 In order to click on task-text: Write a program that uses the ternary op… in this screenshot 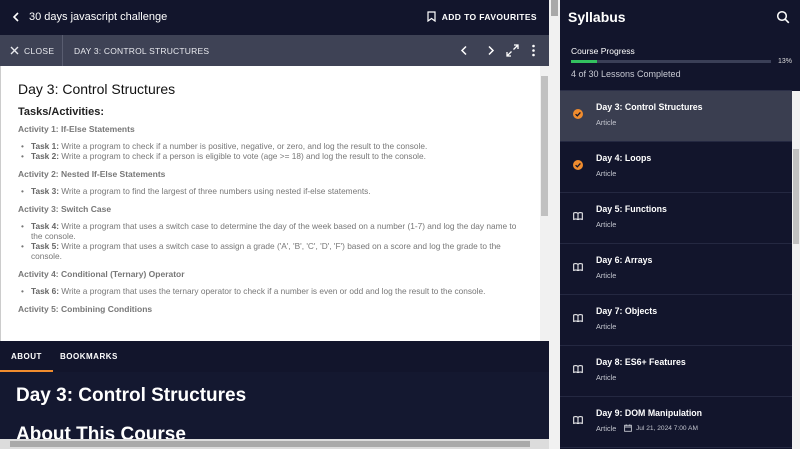, I will do `click(272, 291)`.